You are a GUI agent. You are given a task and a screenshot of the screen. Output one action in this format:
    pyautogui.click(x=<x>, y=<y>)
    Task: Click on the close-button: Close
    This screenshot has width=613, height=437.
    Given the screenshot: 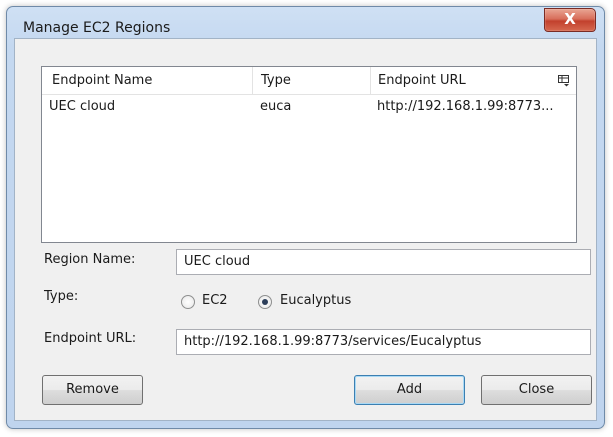 What is the action you would take?
    pyautogui.click(x=536, y=390)
    